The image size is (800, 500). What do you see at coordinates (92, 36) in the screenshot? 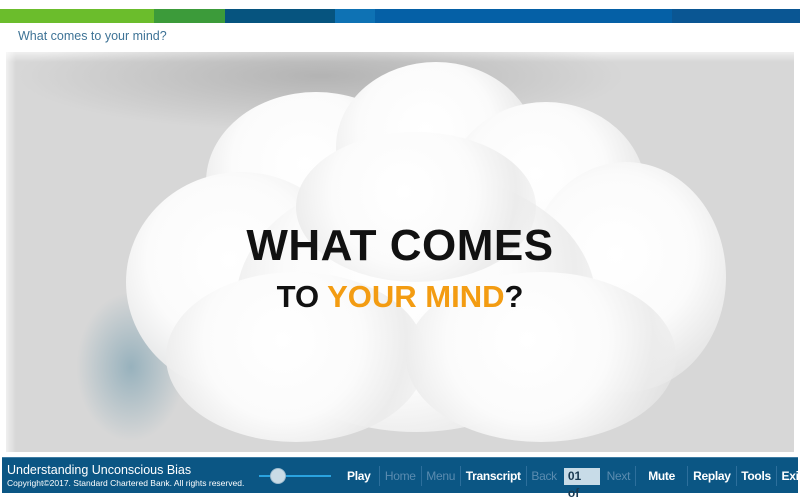
I see `slide-title: What comes to your mind?` at bounding box center [92, 36].